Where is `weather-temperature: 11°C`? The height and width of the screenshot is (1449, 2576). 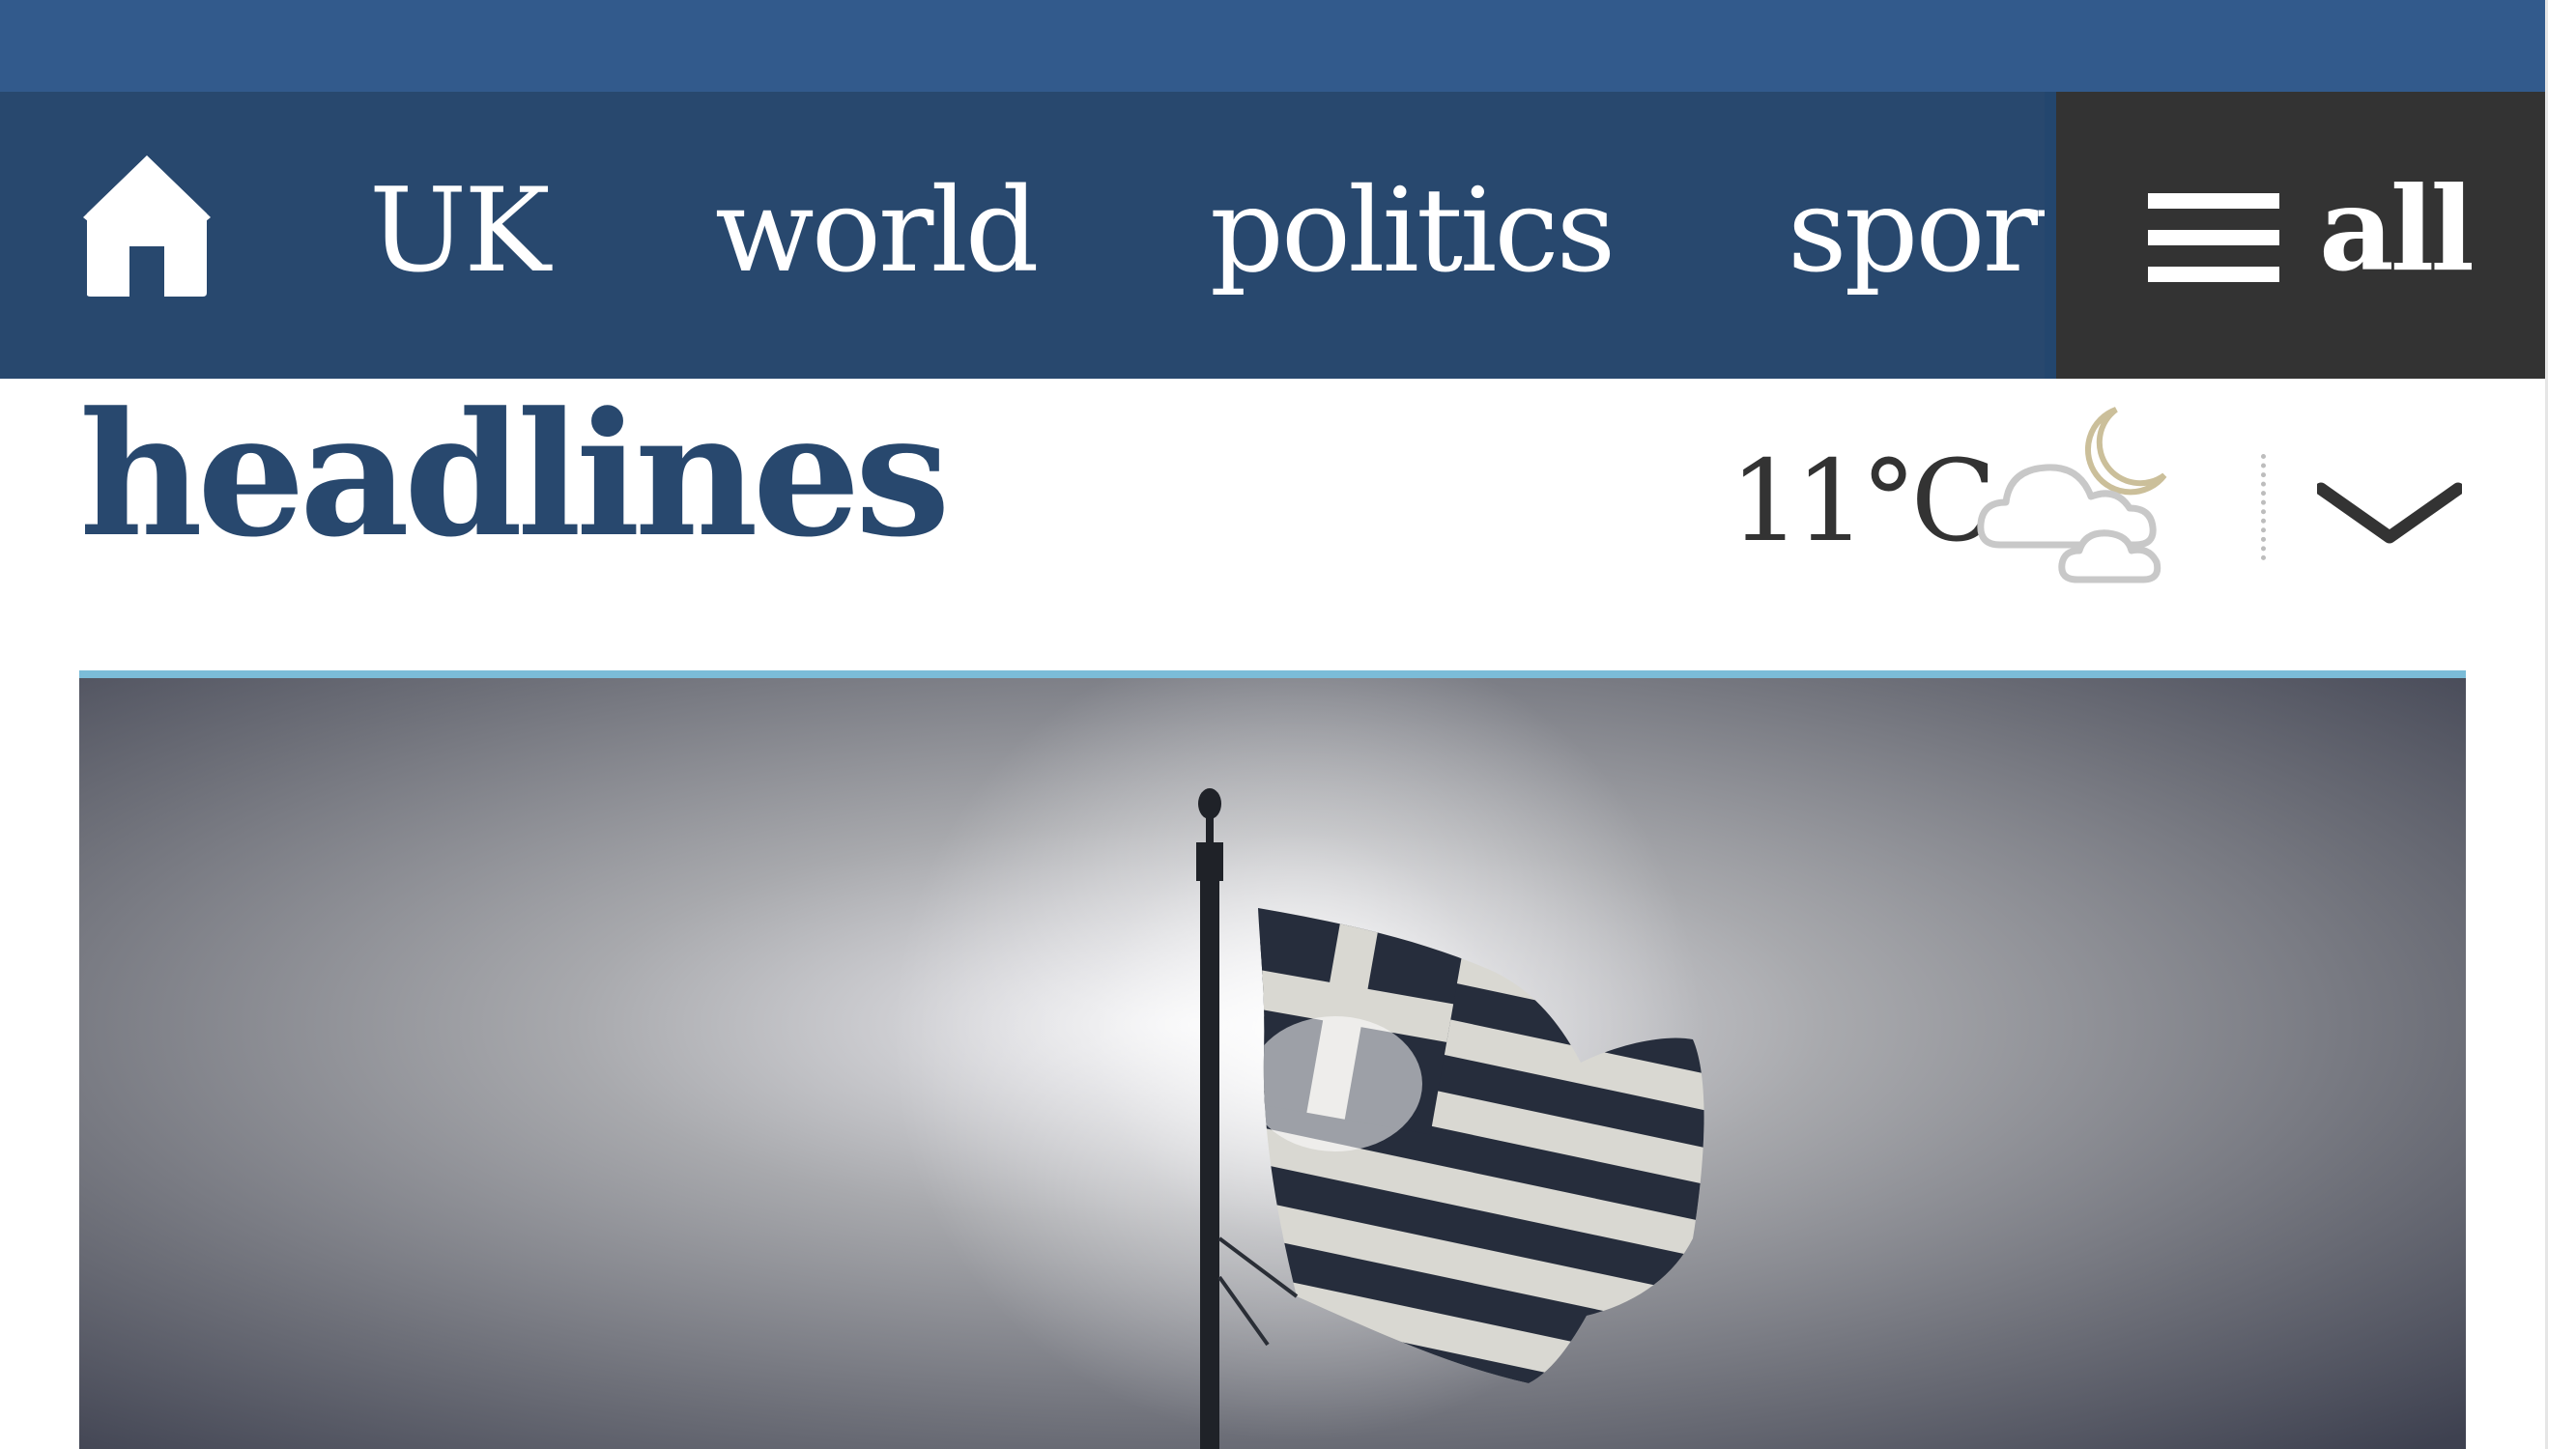 weather-temperature: 11°C is located at coordinates (1863, 502).